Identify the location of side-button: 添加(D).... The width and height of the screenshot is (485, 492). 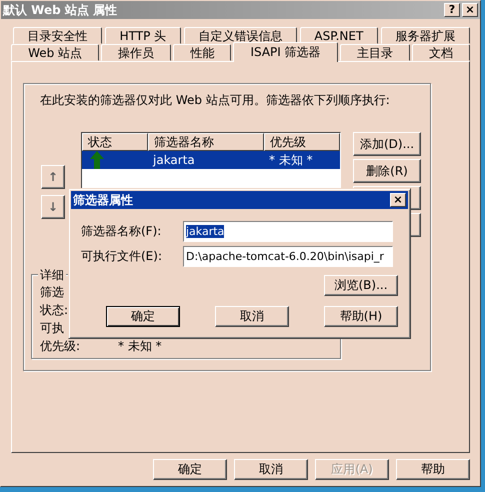
(387, 144).